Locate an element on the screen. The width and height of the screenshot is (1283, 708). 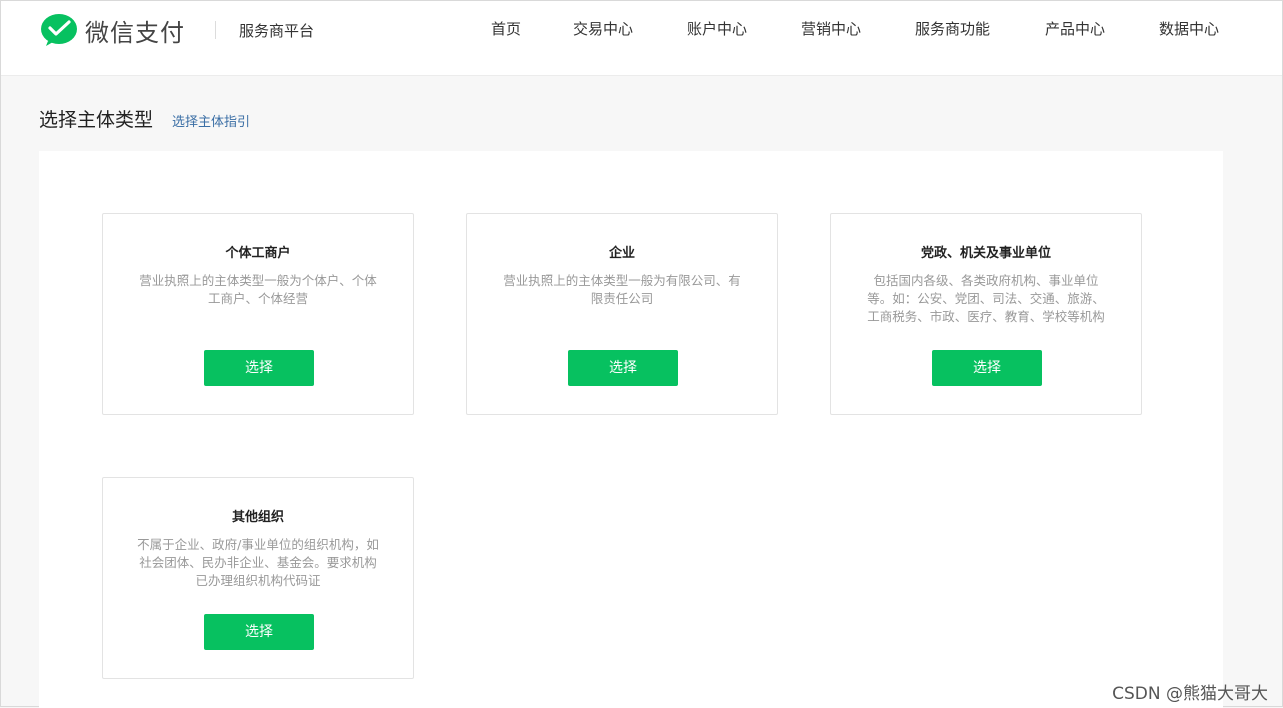
card-title: 企业 is located at coordinates (621, 253).